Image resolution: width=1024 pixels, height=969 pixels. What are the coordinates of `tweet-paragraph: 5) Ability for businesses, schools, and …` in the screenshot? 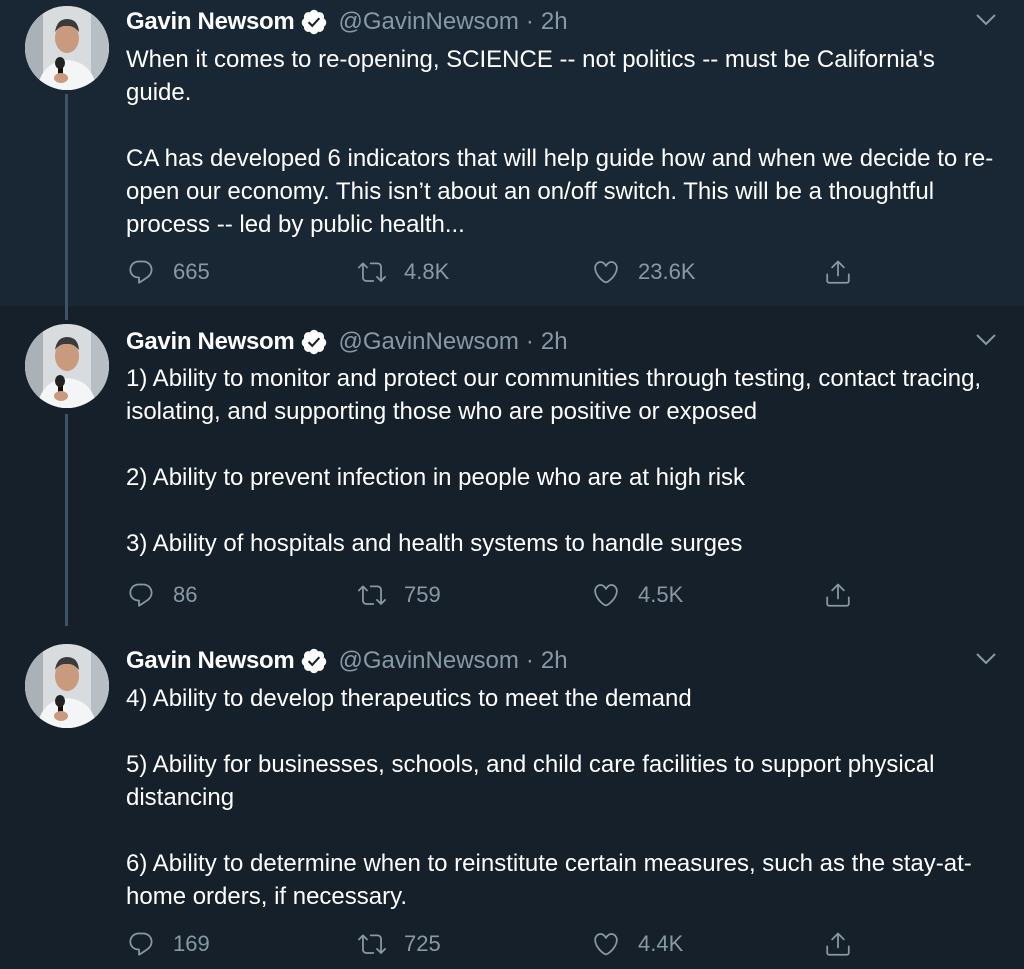 It's located at (530, 781).